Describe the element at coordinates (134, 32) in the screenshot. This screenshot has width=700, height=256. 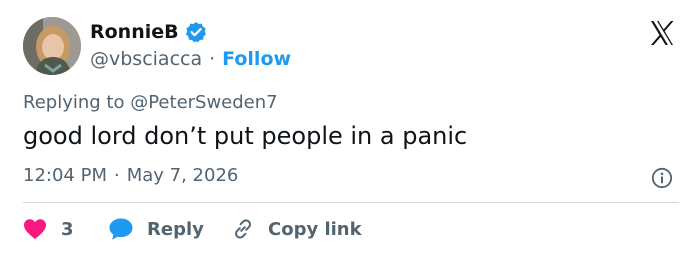
I see `author-display-name: RonnieB` at that location.